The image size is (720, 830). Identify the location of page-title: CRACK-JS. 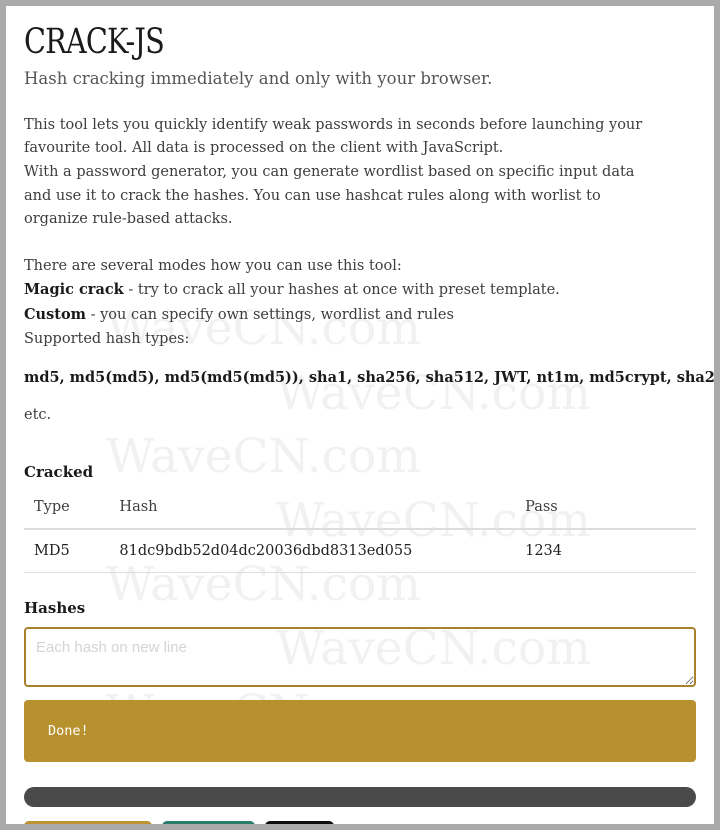
(94, 42).